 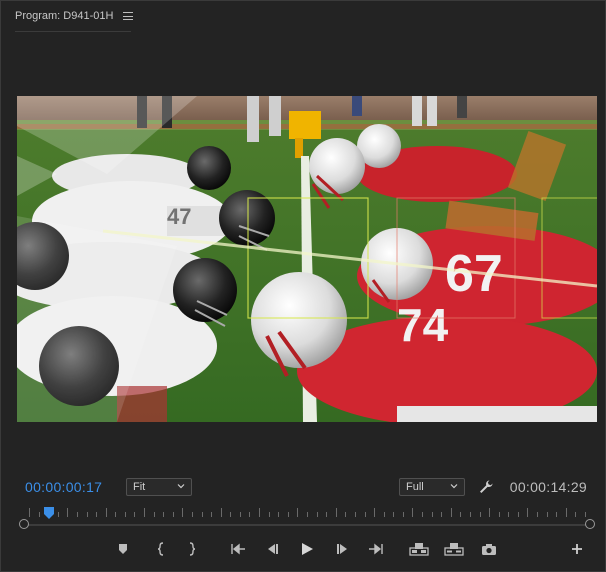 I want to click on jersey-number-74: 74, so click(x=423, y=325).